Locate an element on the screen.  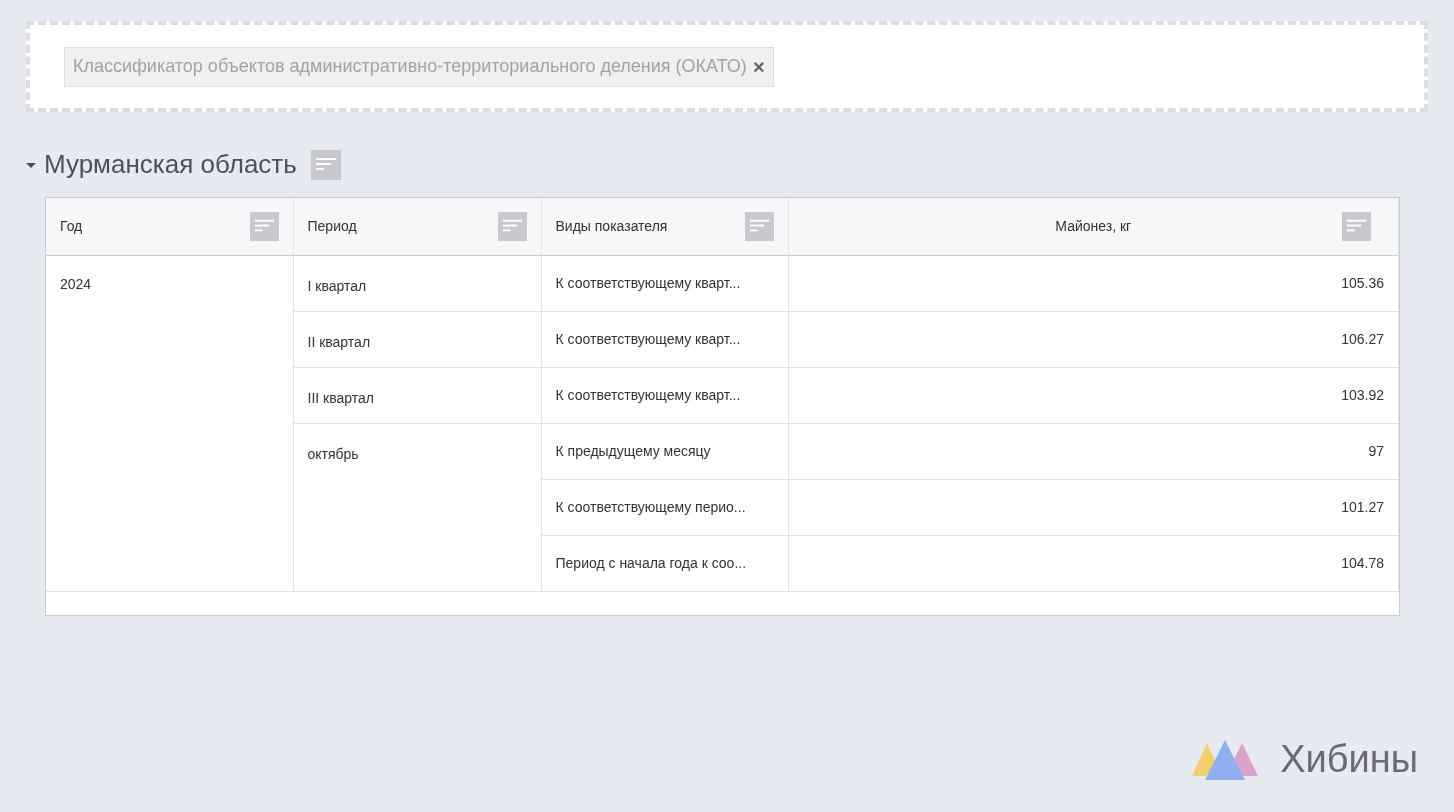
close-button: × is located at coordinates (758, 66).